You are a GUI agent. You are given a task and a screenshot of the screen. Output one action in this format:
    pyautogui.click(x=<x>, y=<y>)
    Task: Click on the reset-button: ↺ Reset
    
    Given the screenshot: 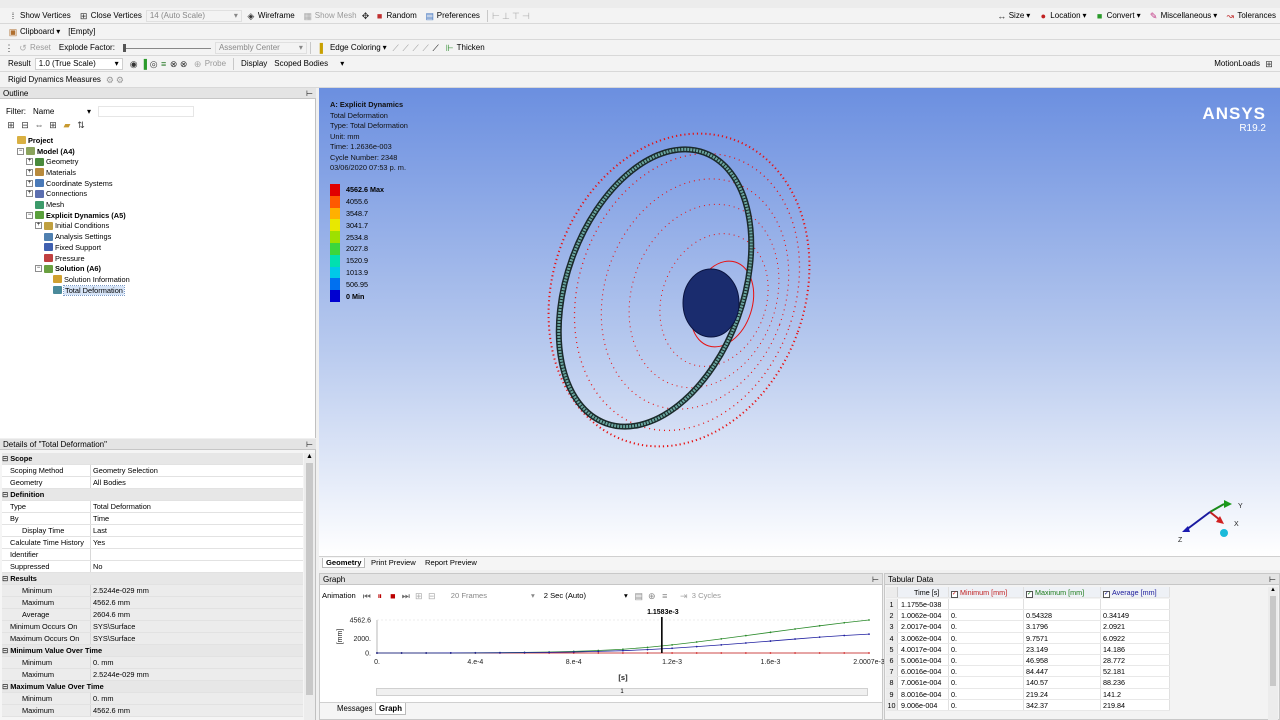 What is the action you would take?
    pyautogui.click(x=34, y=48)
    